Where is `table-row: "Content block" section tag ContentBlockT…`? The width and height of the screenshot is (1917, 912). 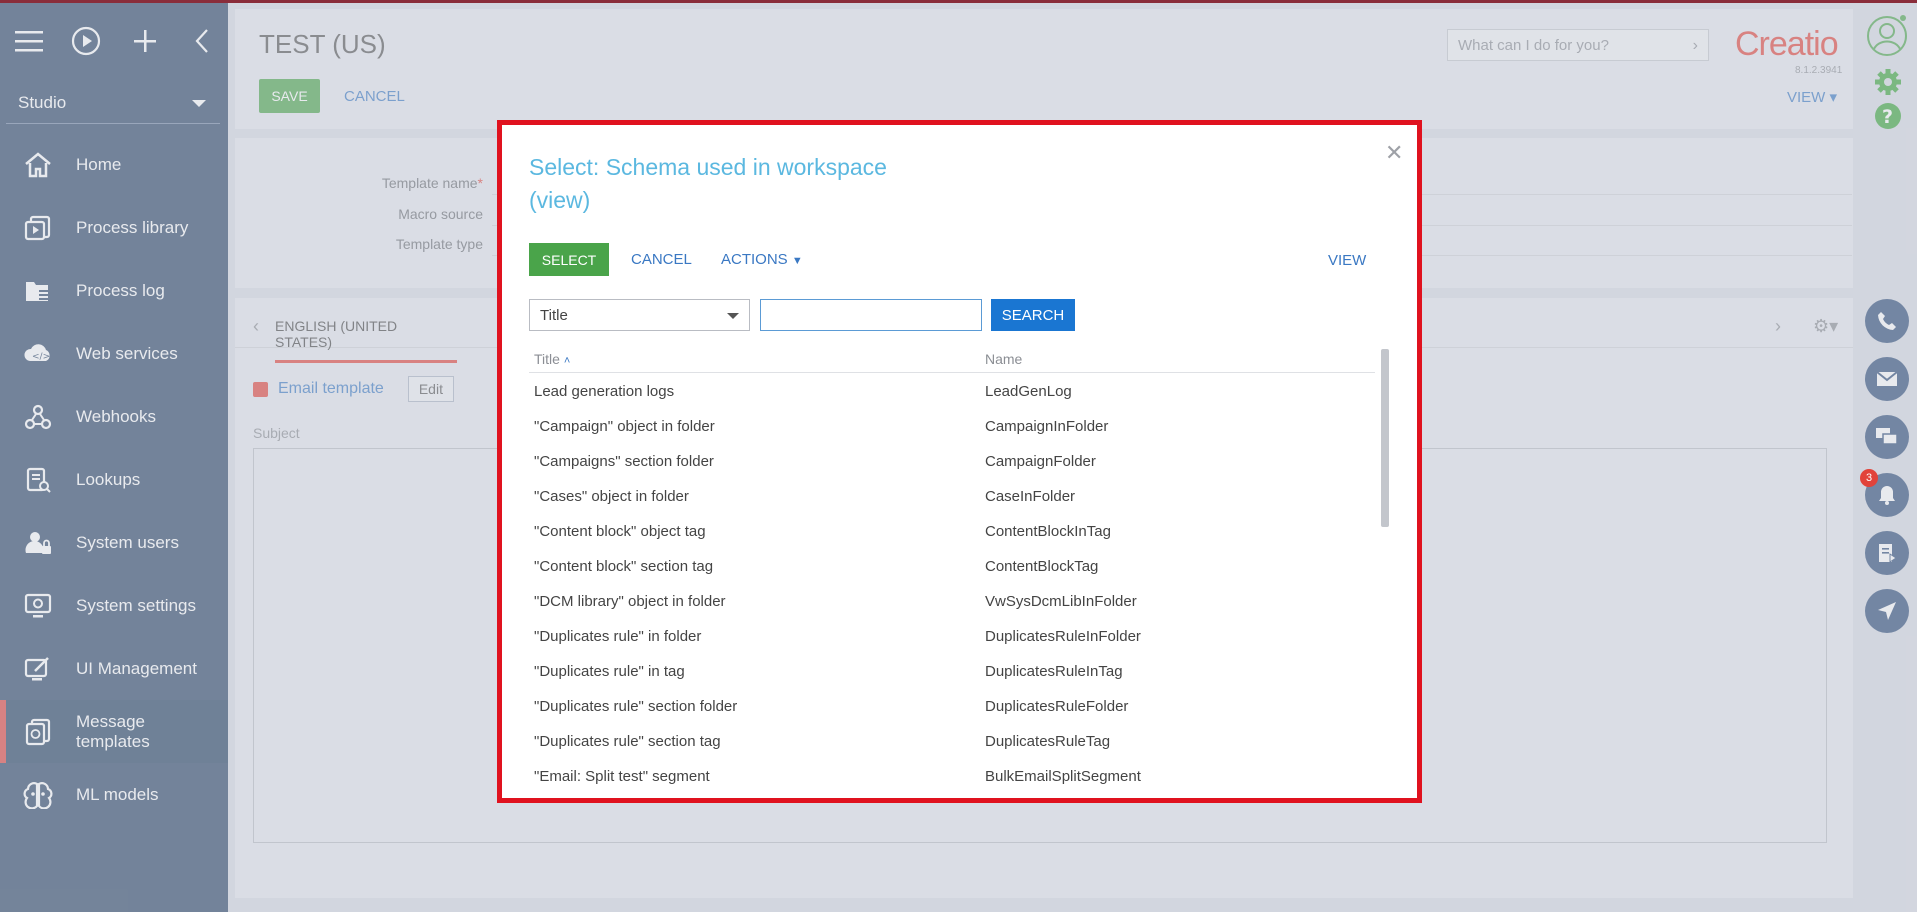 table-row: "Content block" section tag ContentBlockT… is located at coordinates (952, 565).